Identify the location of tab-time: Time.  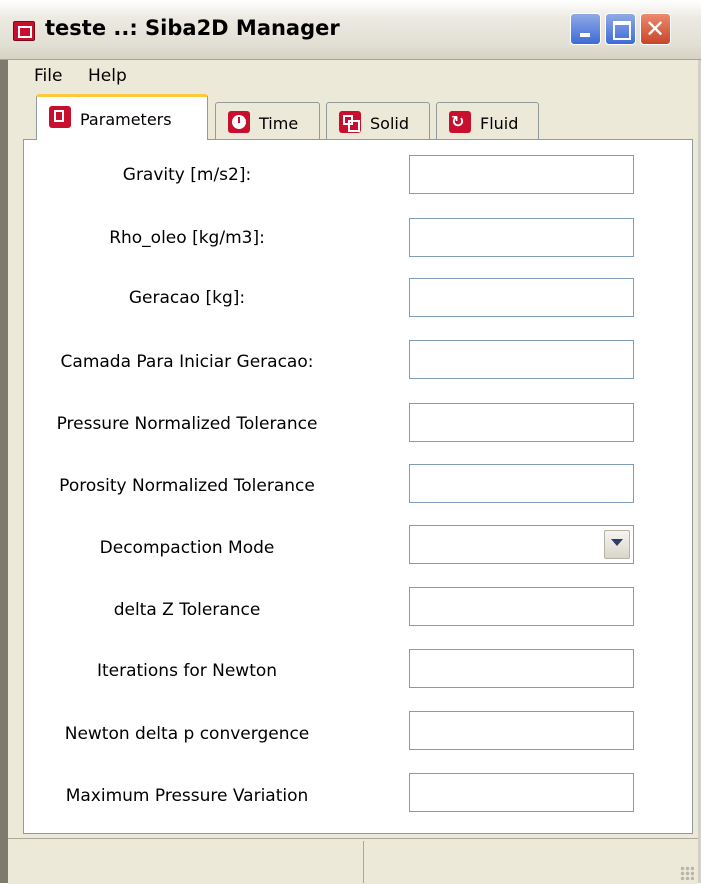
(267, 121).